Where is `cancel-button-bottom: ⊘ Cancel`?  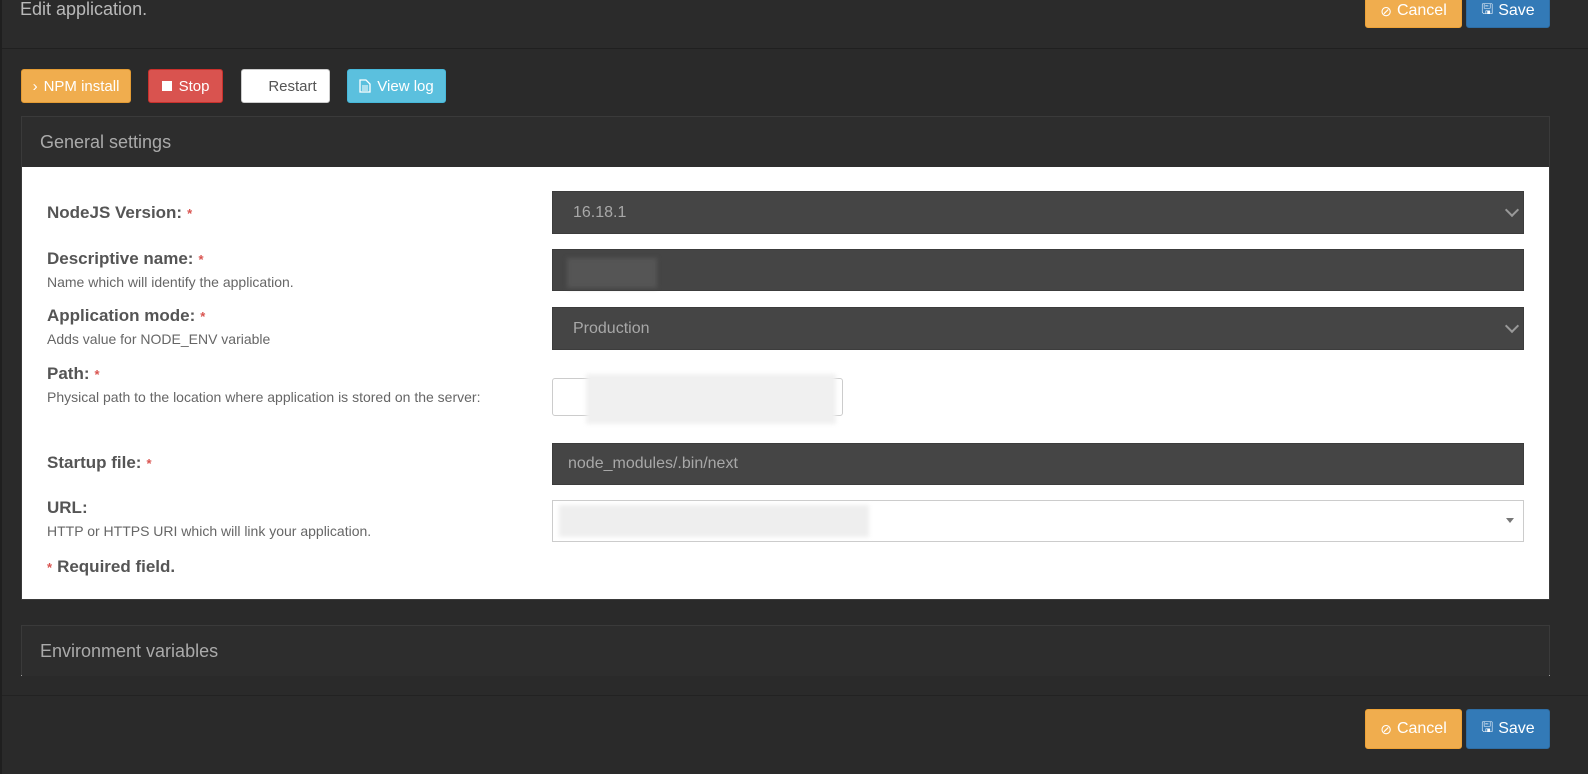 cancel-button-bottom: ⊘ Cancel is located at coordinates (1413, 729).